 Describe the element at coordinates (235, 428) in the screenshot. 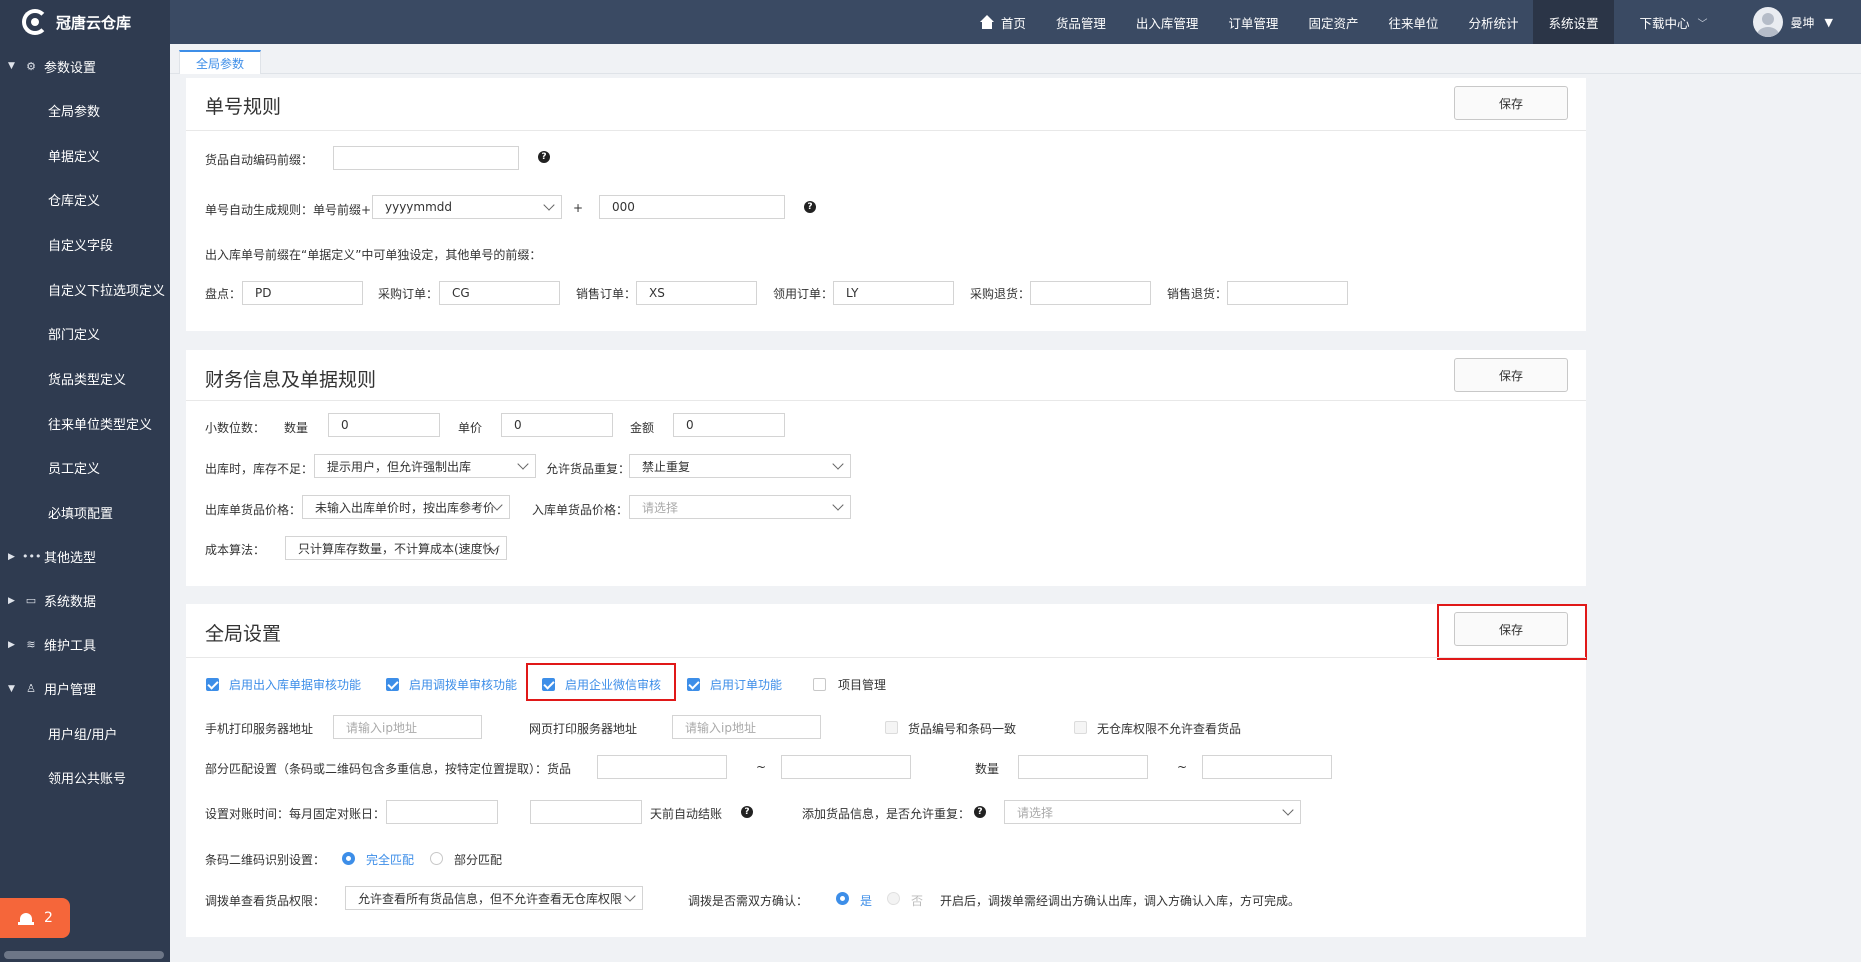

I see `decimals-label: 小数位数：` at that location.